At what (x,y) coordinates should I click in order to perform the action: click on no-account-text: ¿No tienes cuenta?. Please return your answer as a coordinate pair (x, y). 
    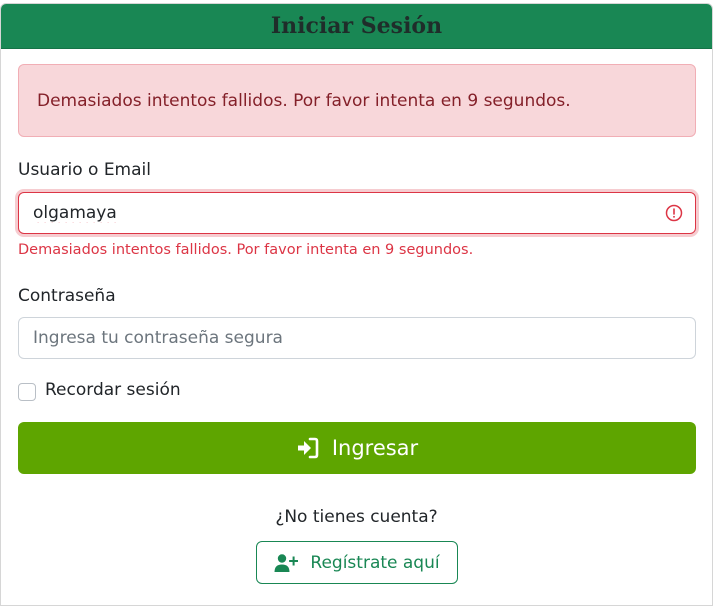
    Looking at the image, I should click on (356, 517).